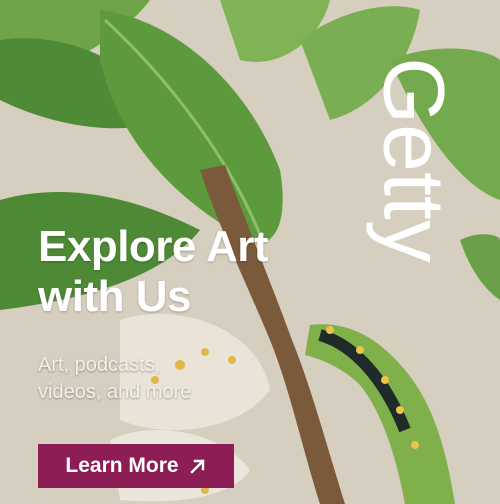 This screenshot has height=504, width=500. Describe the element at coordinates (203, 272) in the screenshot. I see `headline: Explore Art with Us` at that location.